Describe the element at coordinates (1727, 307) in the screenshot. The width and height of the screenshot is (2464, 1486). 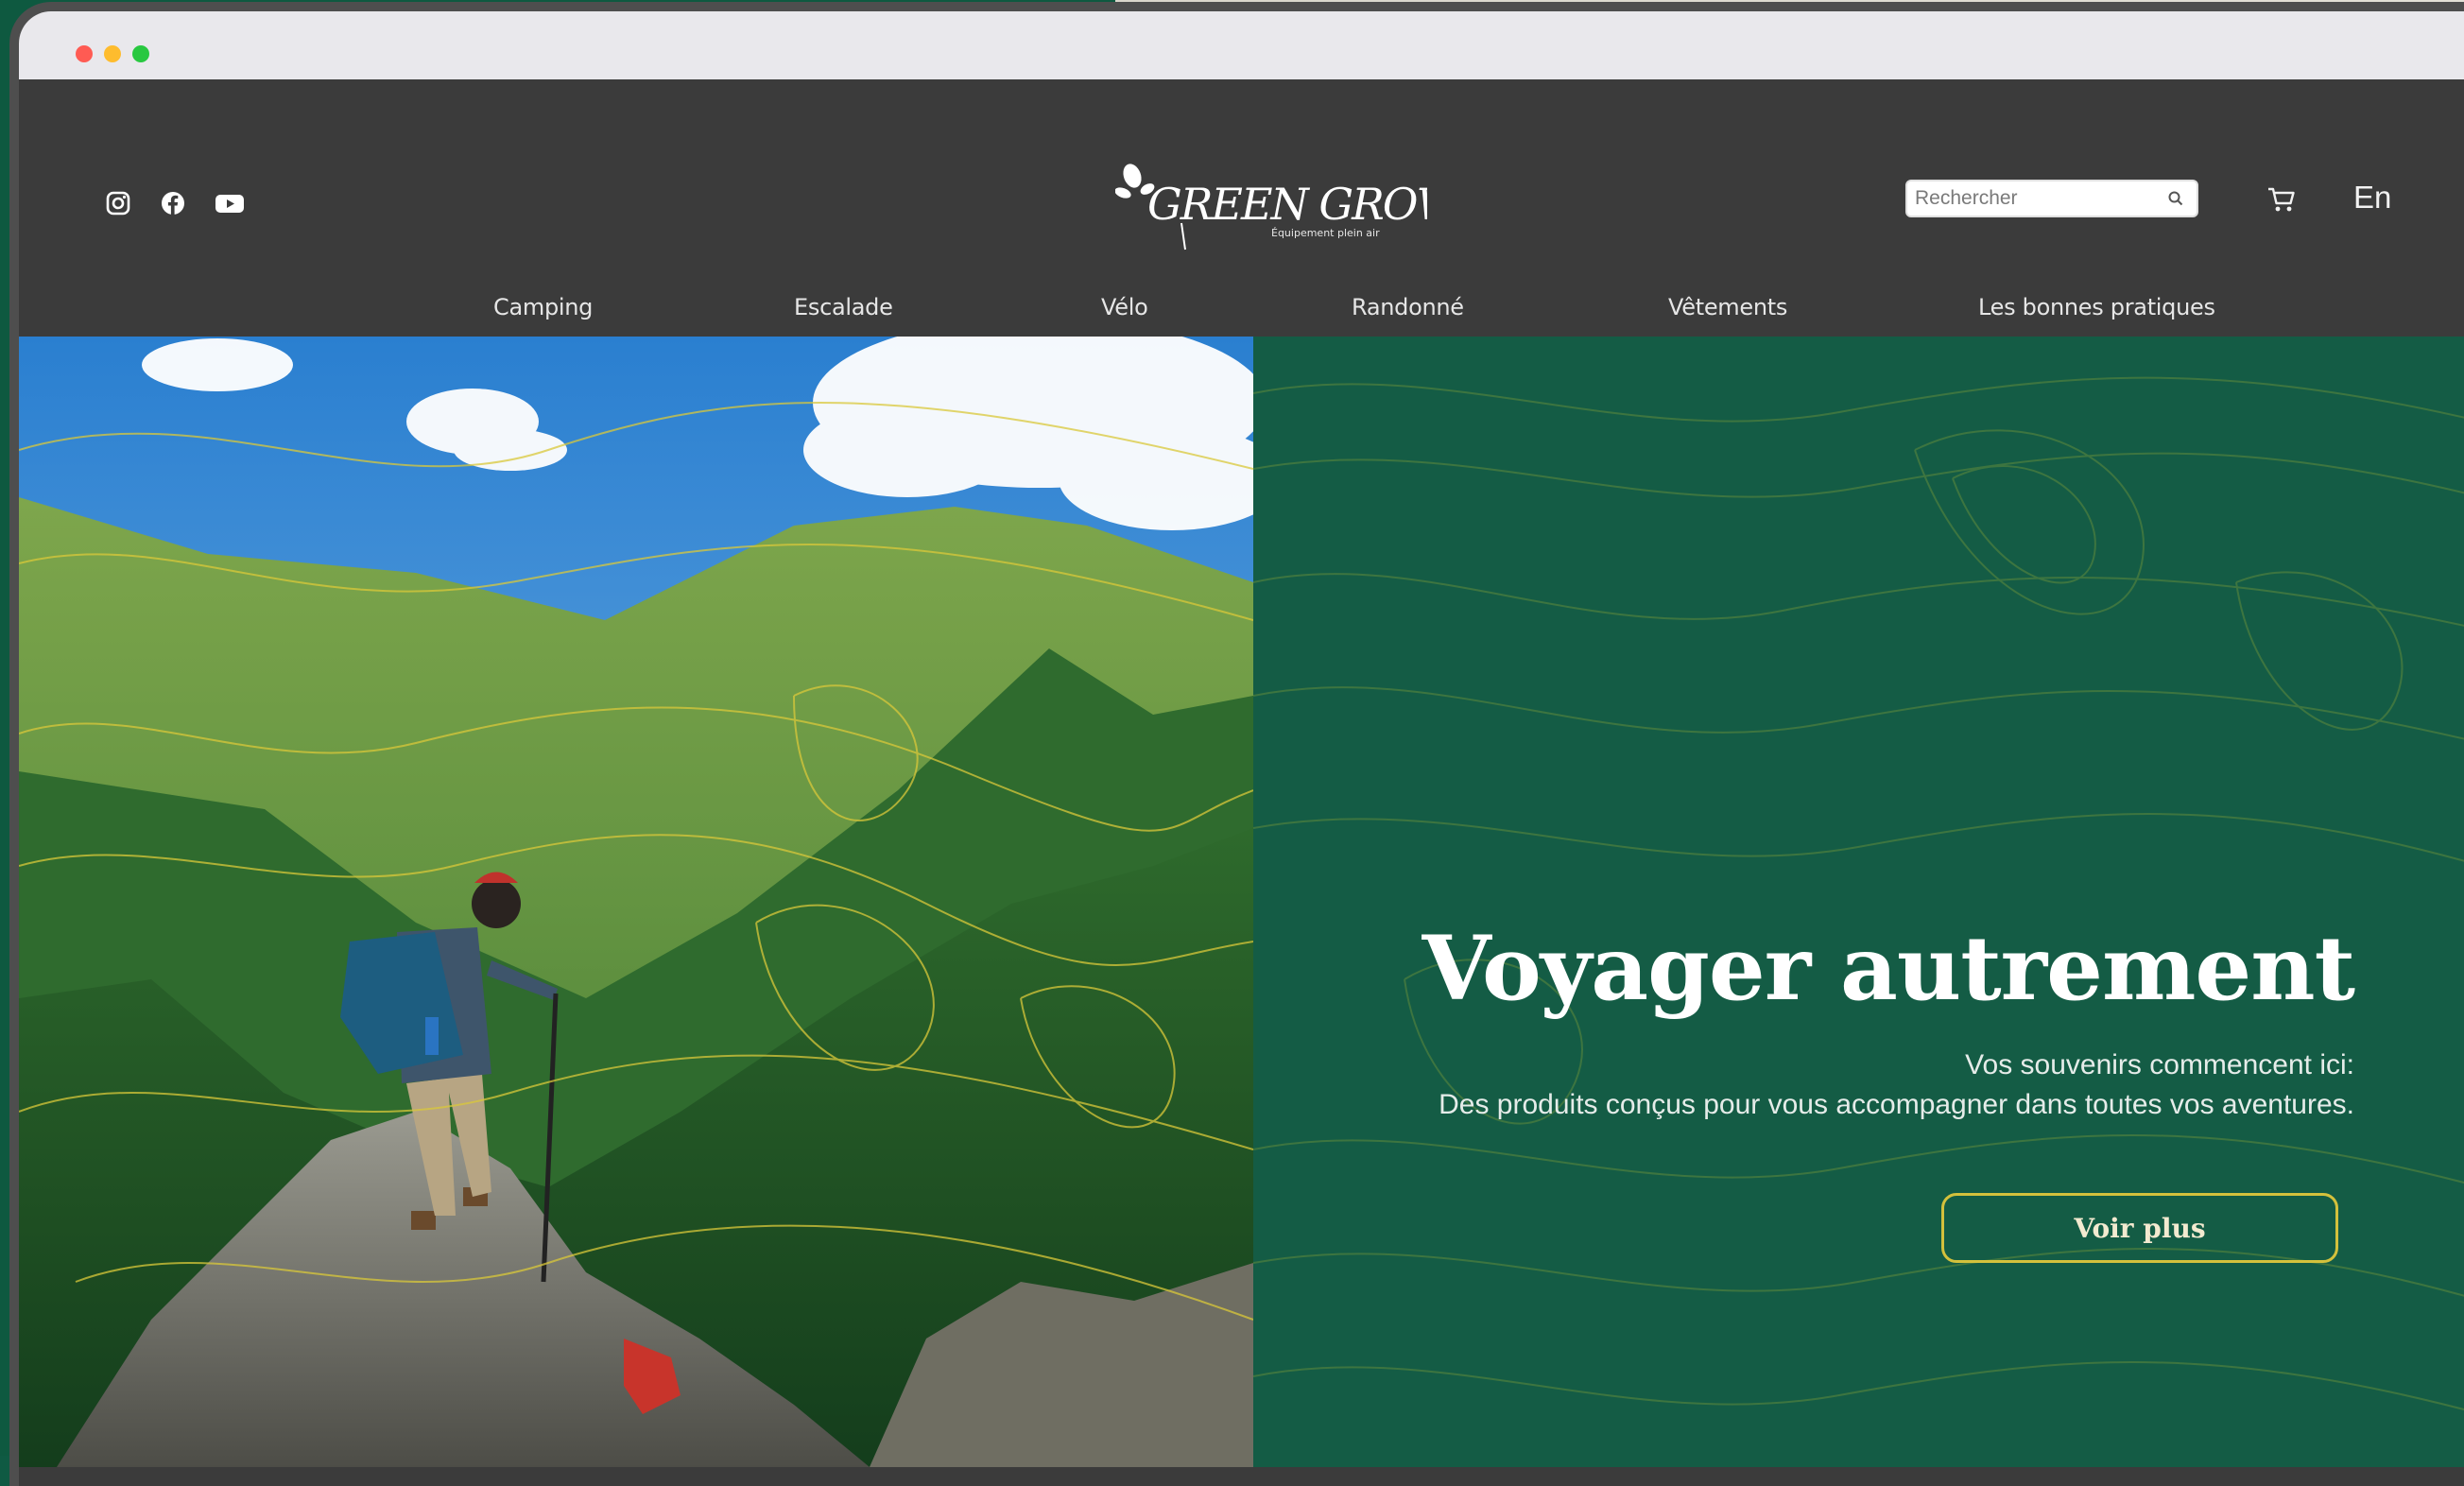
I see `nav-item-vetements: Vêtements` at that location.